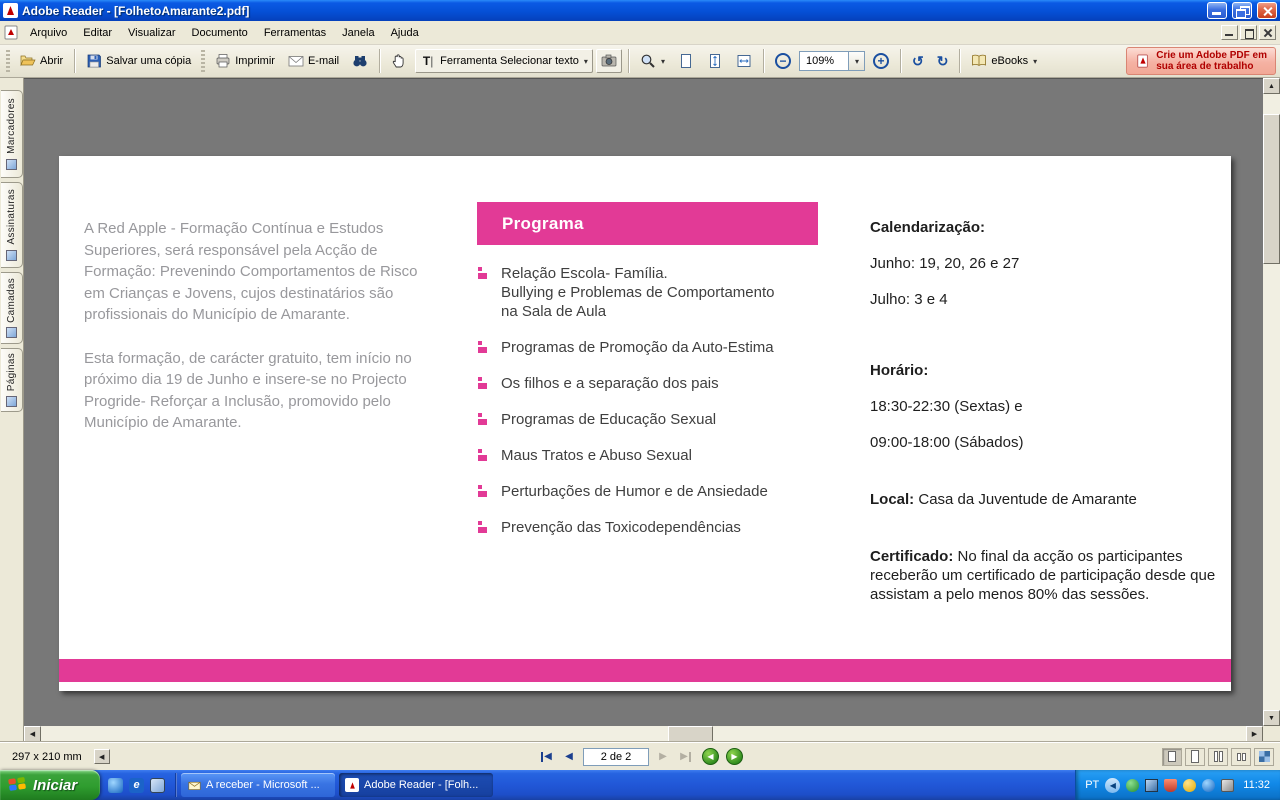 This screenshot has width=1280, height=800. What do you see at coordinates (654, 383) in the screenshot?
I see `program-item: Os filhos e a separação dos pais` at bounding box center [654, 383].